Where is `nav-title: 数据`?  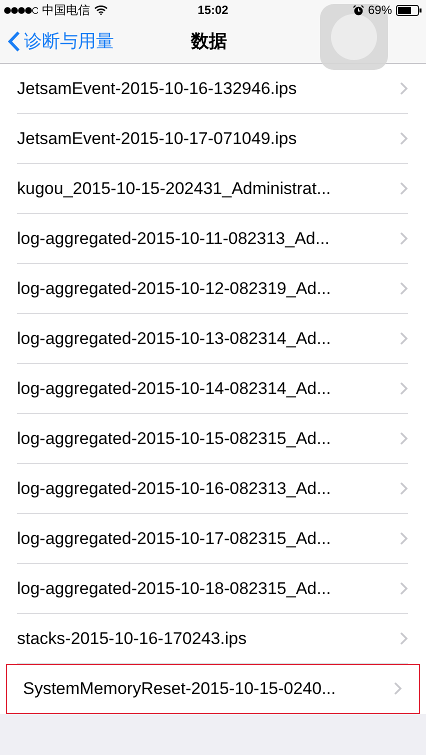 nav-title: 数据 is located at coordinates (209, 41).